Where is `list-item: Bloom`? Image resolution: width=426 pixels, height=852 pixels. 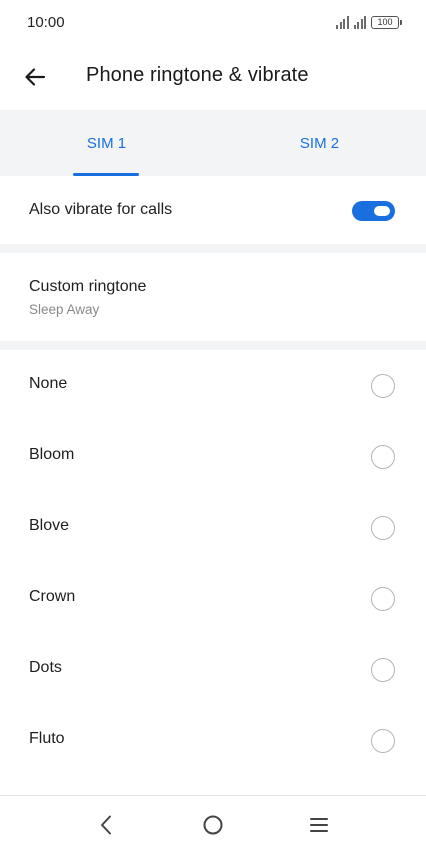
list-item: Bloom is located at coordinates (213, 456).